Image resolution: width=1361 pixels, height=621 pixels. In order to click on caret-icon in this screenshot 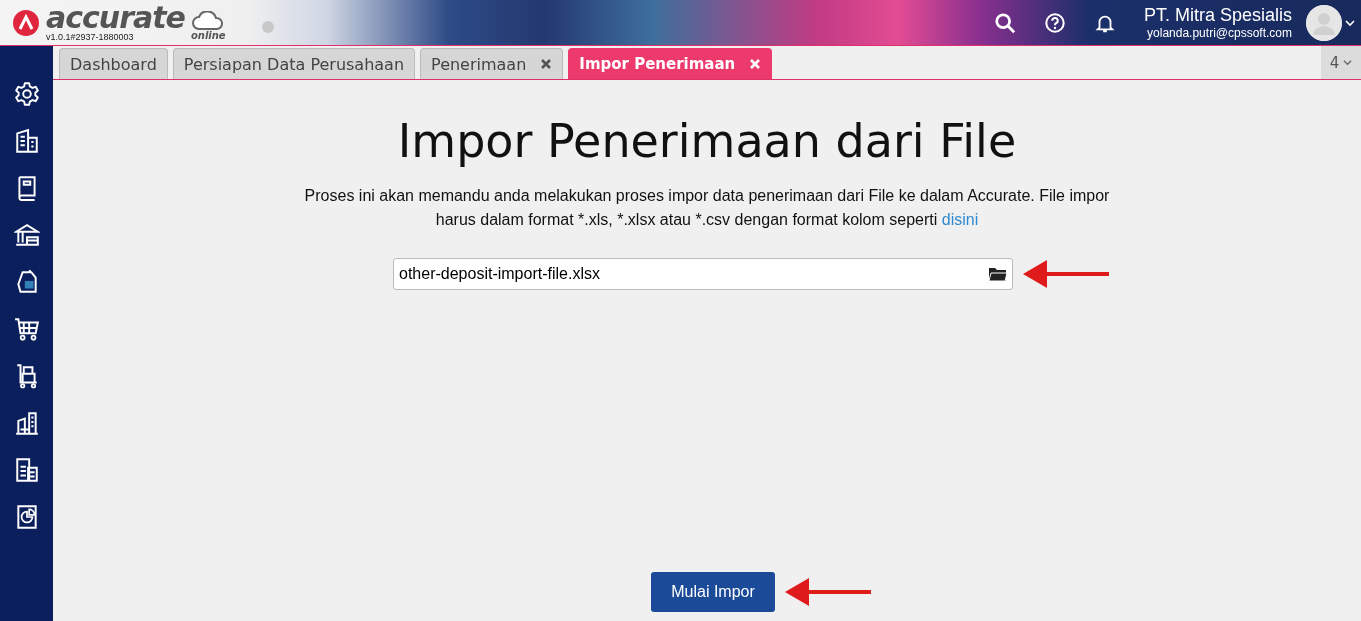, I will do `click(1350, 22)`.